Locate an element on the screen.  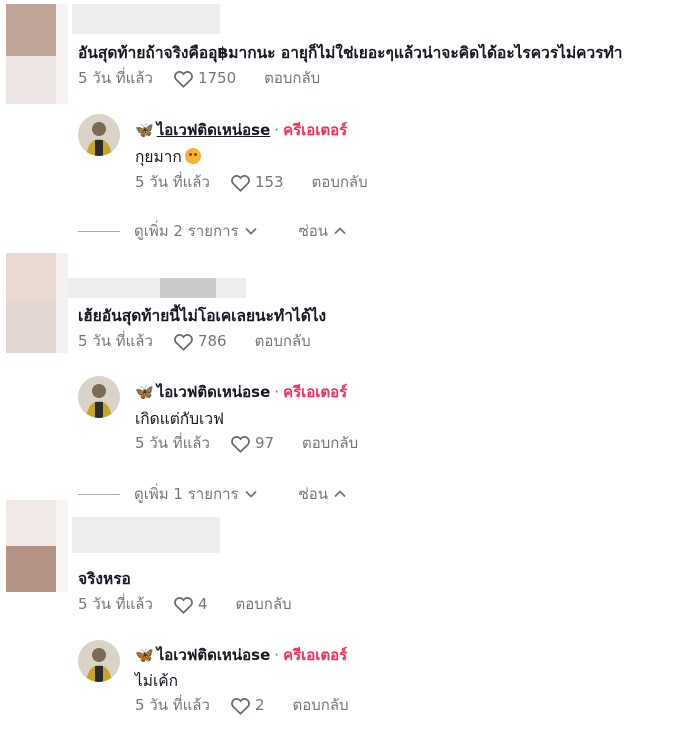
like-button: 153 is located at coordinates (257, 182).